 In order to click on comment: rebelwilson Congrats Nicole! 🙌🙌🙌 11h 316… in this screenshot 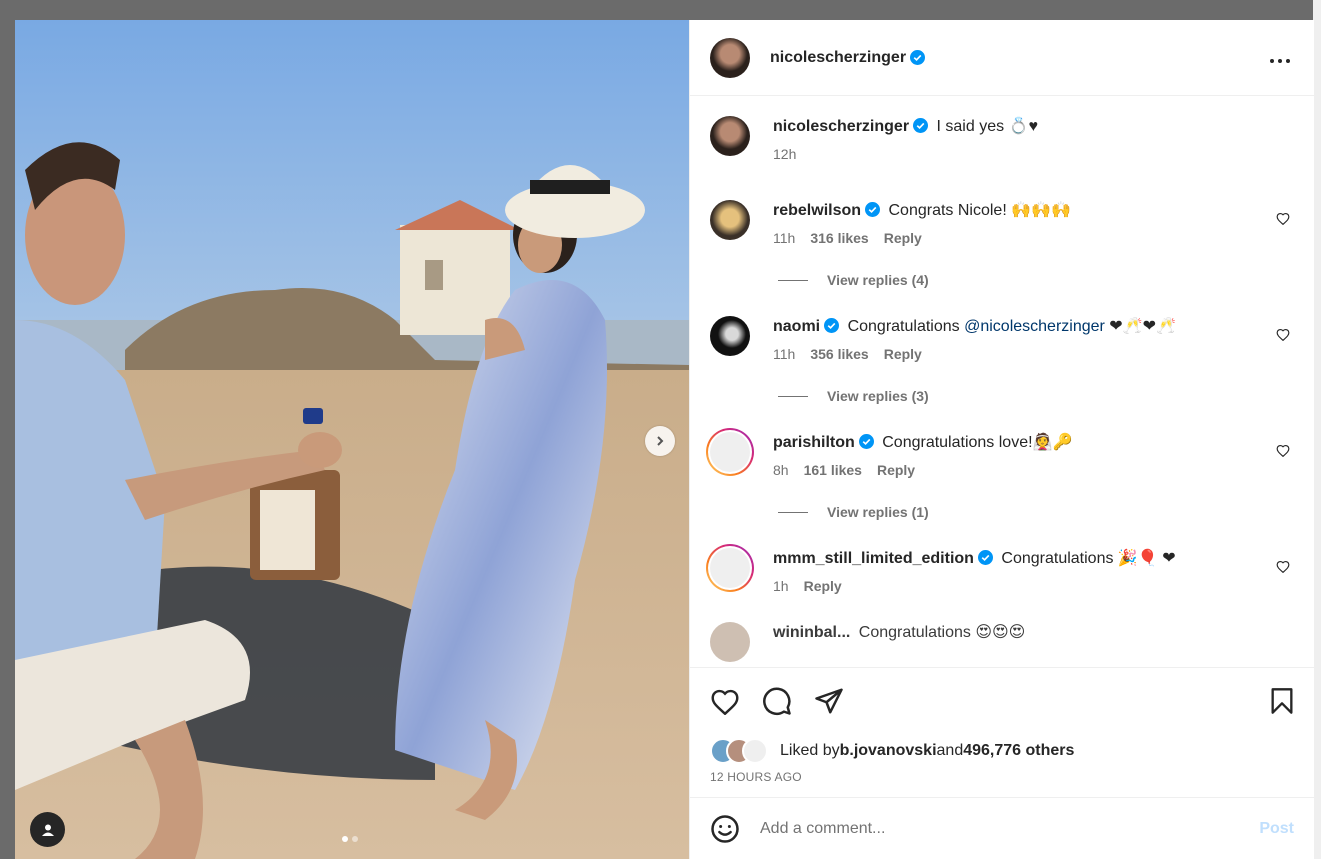, I will do `click(1002, 223)`.